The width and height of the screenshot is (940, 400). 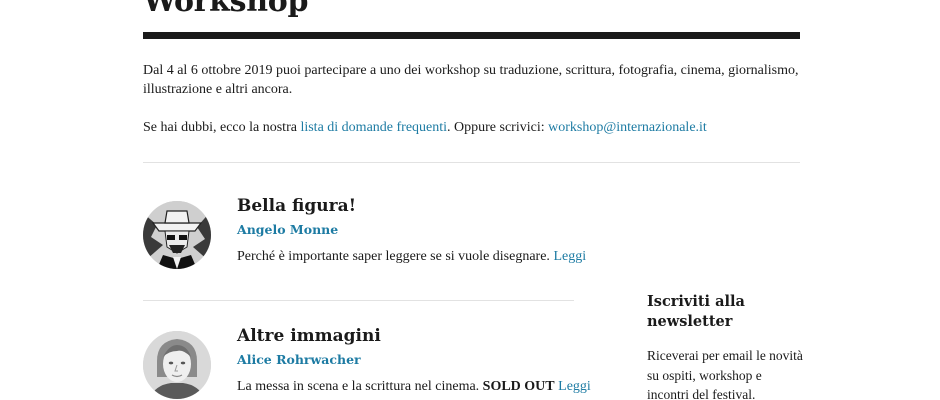 What do you see at coordinates (358, 300) in the screenshot?
I see `workshop-divider` at bounding box center [358, 300].